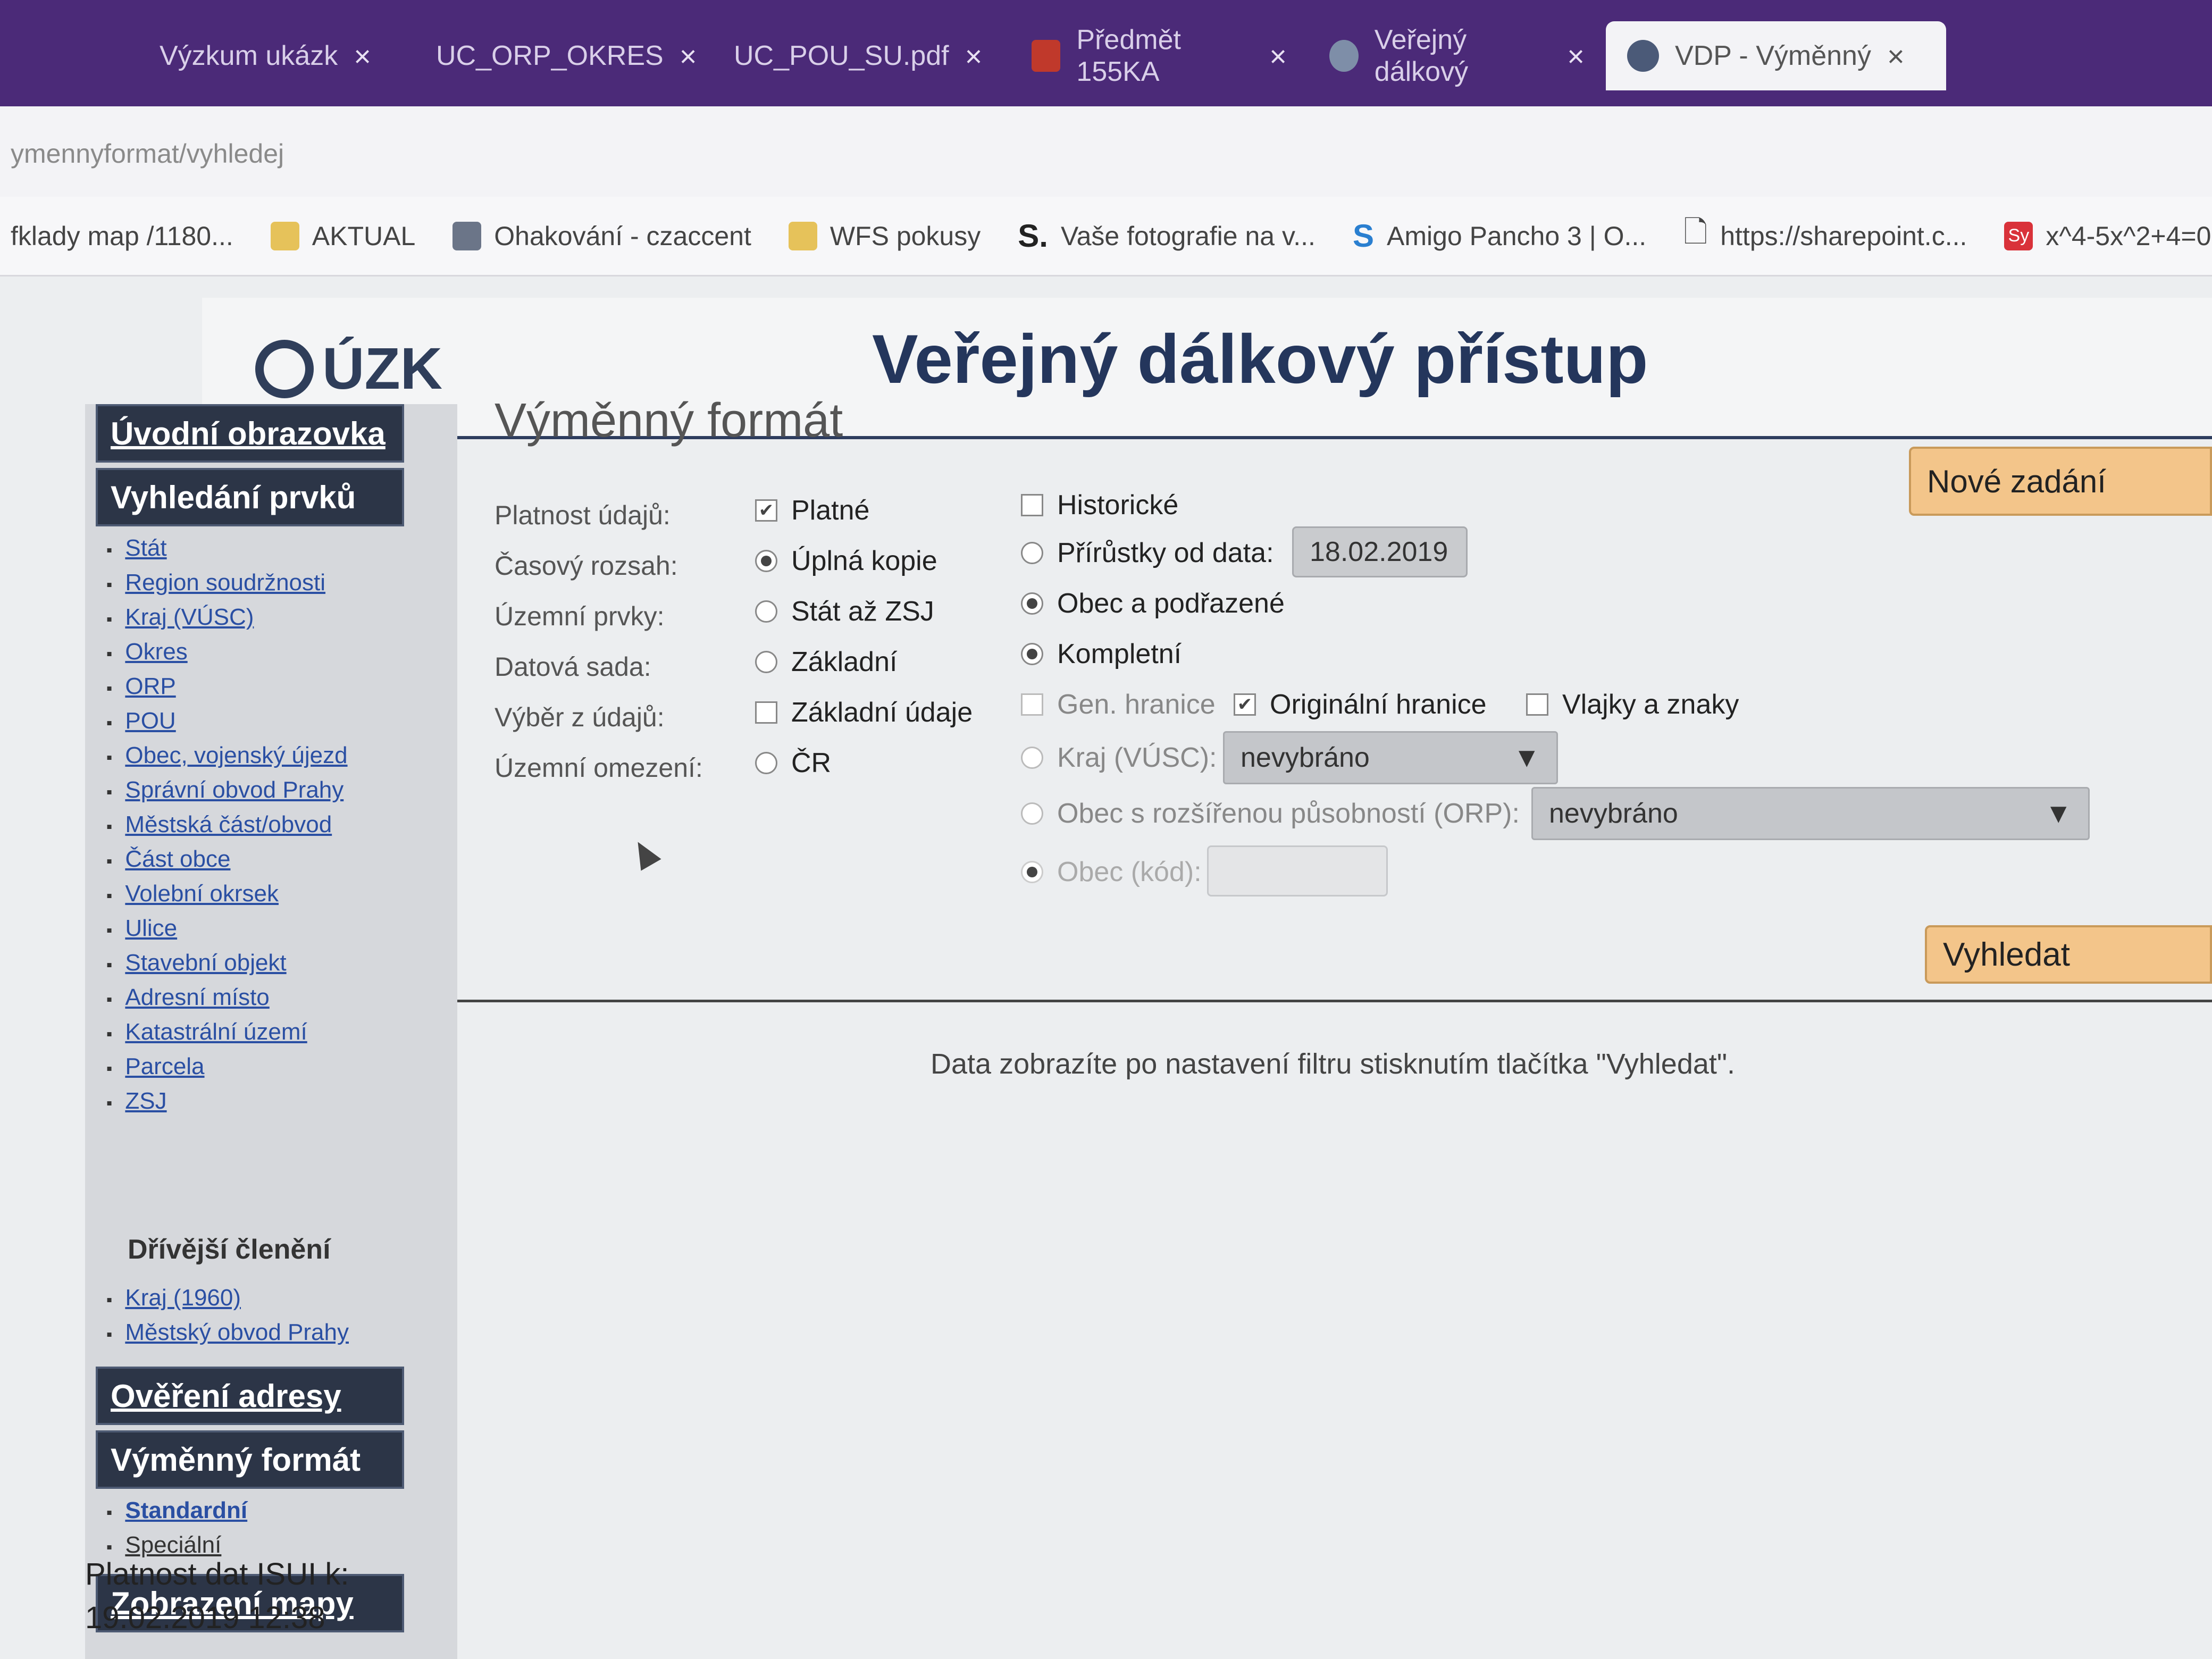  I want to click on sidebar-search-heading: Vyhledání prvků, so click(250, 497).